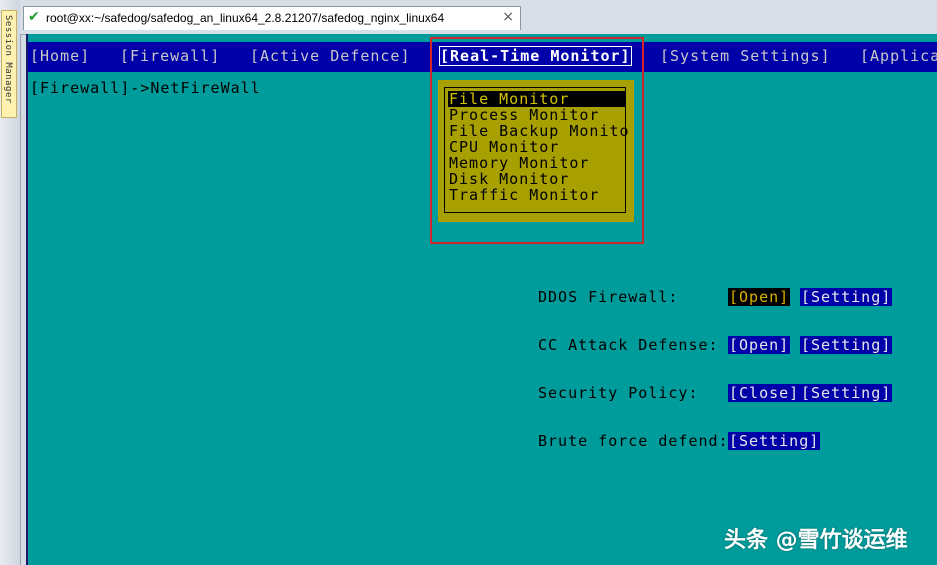  Describe the element at coordinates (774, 441) in the screenshot. I see `brute-force-setting-button: [Setting]` at that location.